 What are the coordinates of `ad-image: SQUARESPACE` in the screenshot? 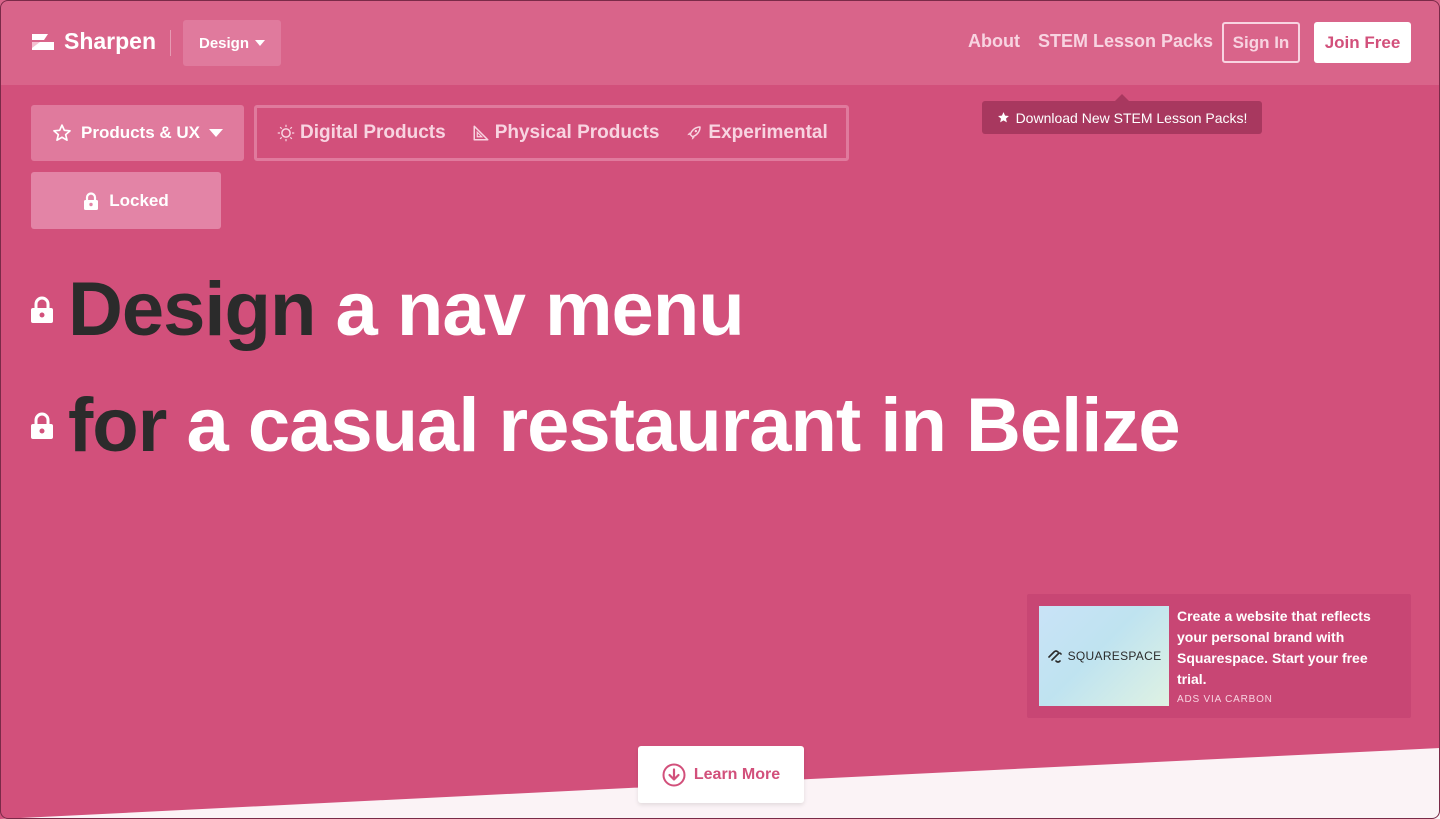 It's located at (1104, 656).